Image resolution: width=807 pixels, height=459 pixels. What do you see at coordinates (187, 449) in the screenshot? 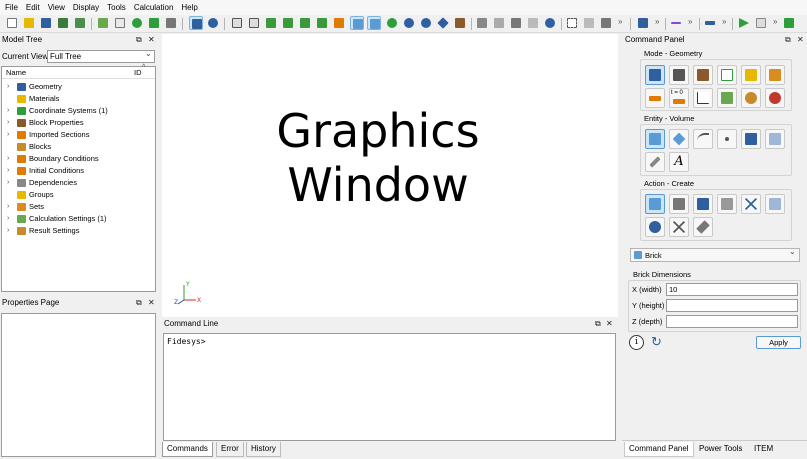
I see `tab-commands: Commands` at bounding box center [187, 449].